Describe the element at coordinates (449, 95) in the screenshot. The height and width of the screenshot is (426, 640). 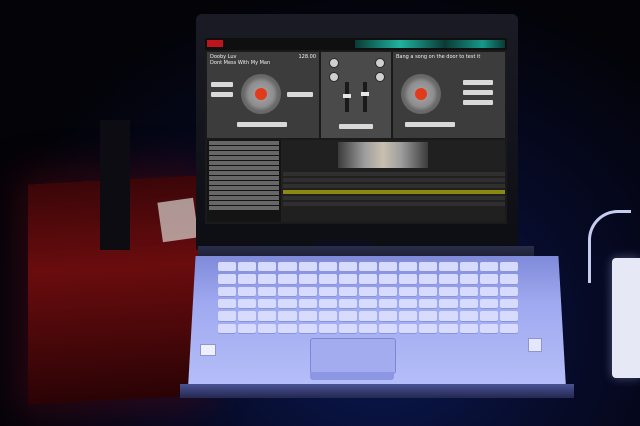
I see `deck-right: Bang a song on the door to test it` at that location.